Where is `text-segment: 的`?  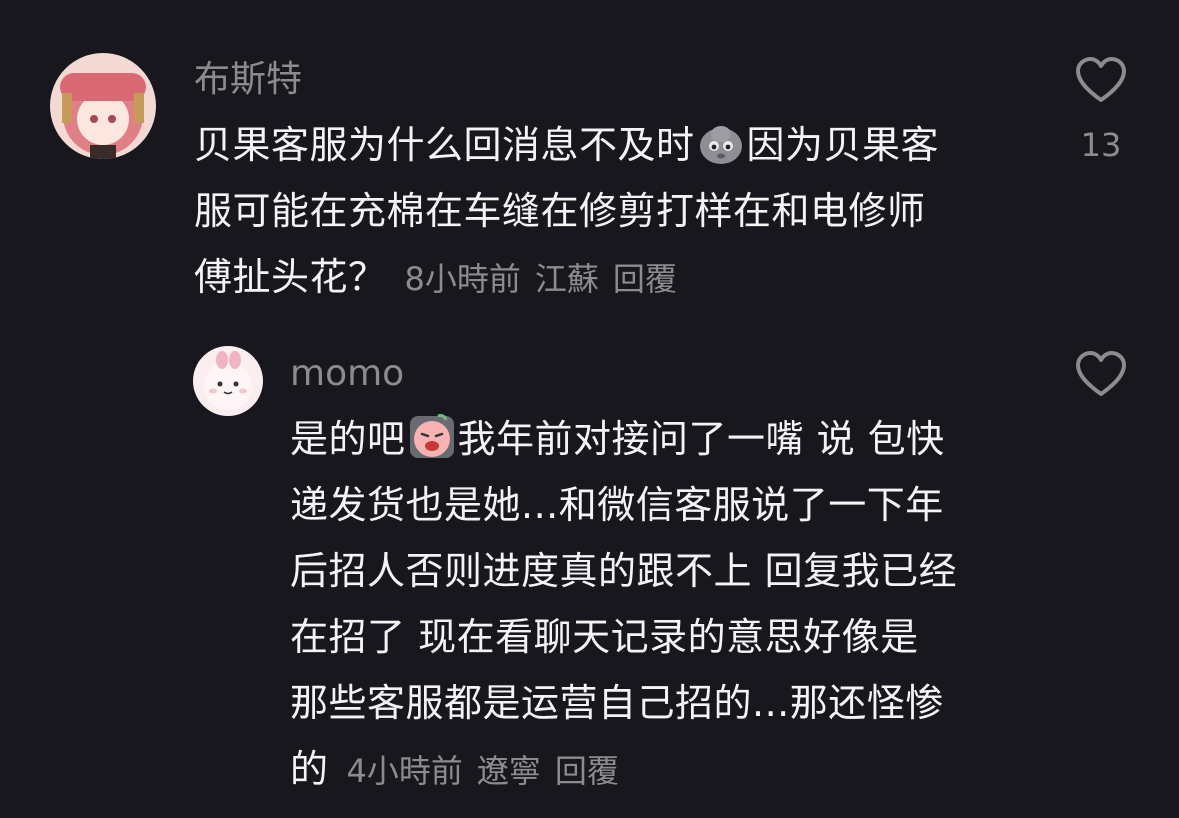
text-segment: 的 is located at coordinates (309, 769).